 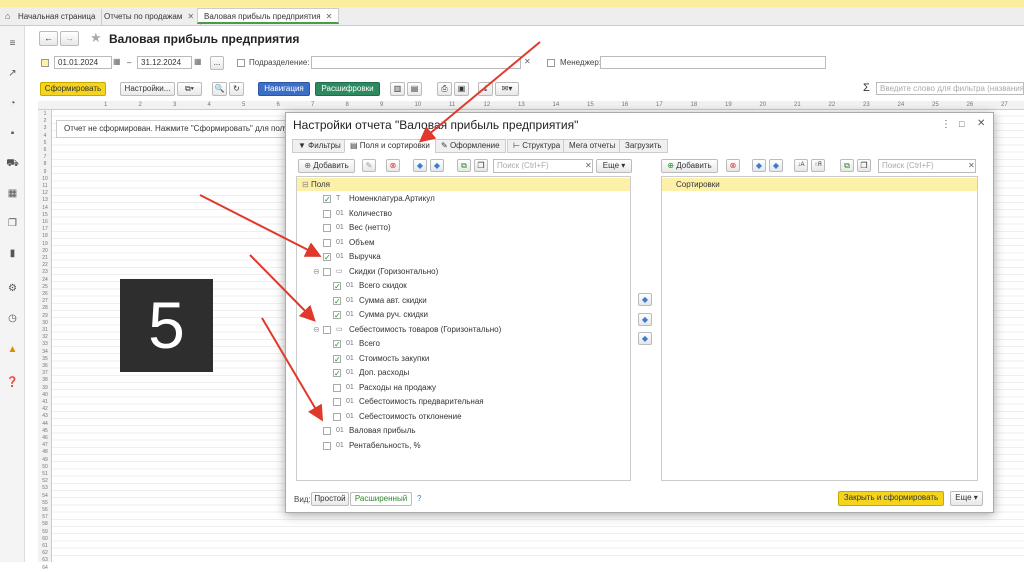 I want to click on ruler-row-label: 64, so click(x=45, y=567).